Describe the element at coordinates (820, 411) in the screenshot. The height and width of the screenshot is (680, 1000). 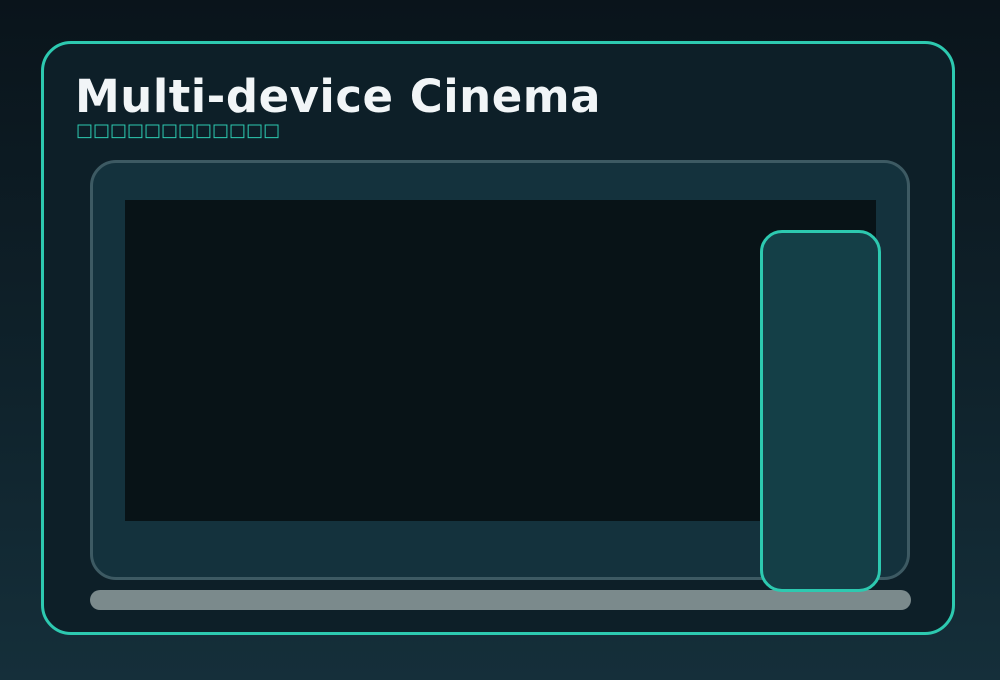
I see `smartphone-device` at that location.